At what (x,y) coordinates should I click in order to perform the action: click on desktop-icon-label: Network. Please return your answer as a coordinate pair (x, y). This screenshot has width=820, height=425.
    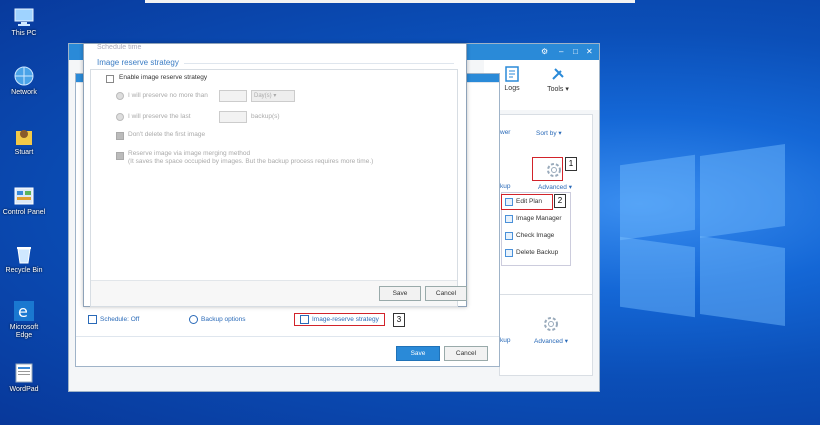
    Looking at the image, I should click on (24, 92).